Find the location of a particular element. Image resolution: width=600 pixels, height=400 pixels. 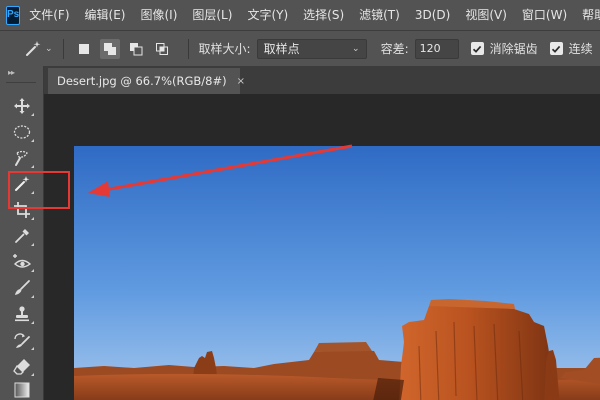

intersect-selection-icon is located at coordinates (161, 48).